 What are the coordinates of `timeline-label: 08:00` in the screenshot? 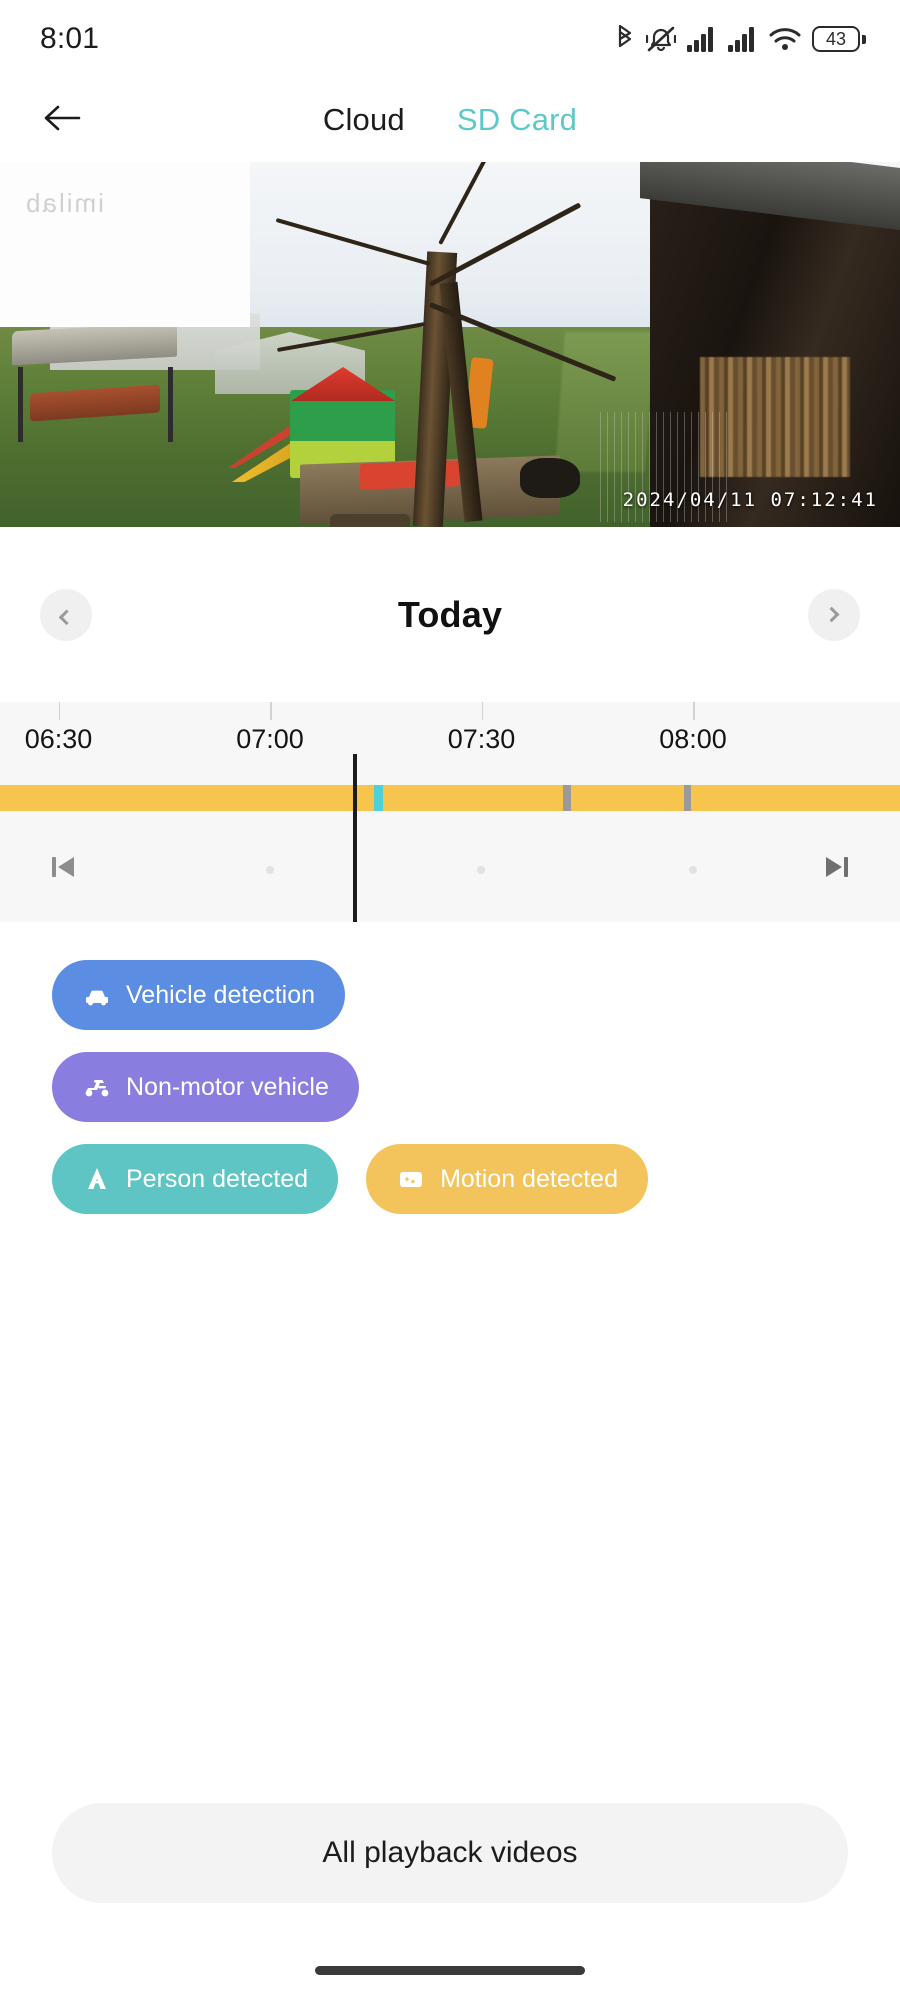 It's located at (693, 739).